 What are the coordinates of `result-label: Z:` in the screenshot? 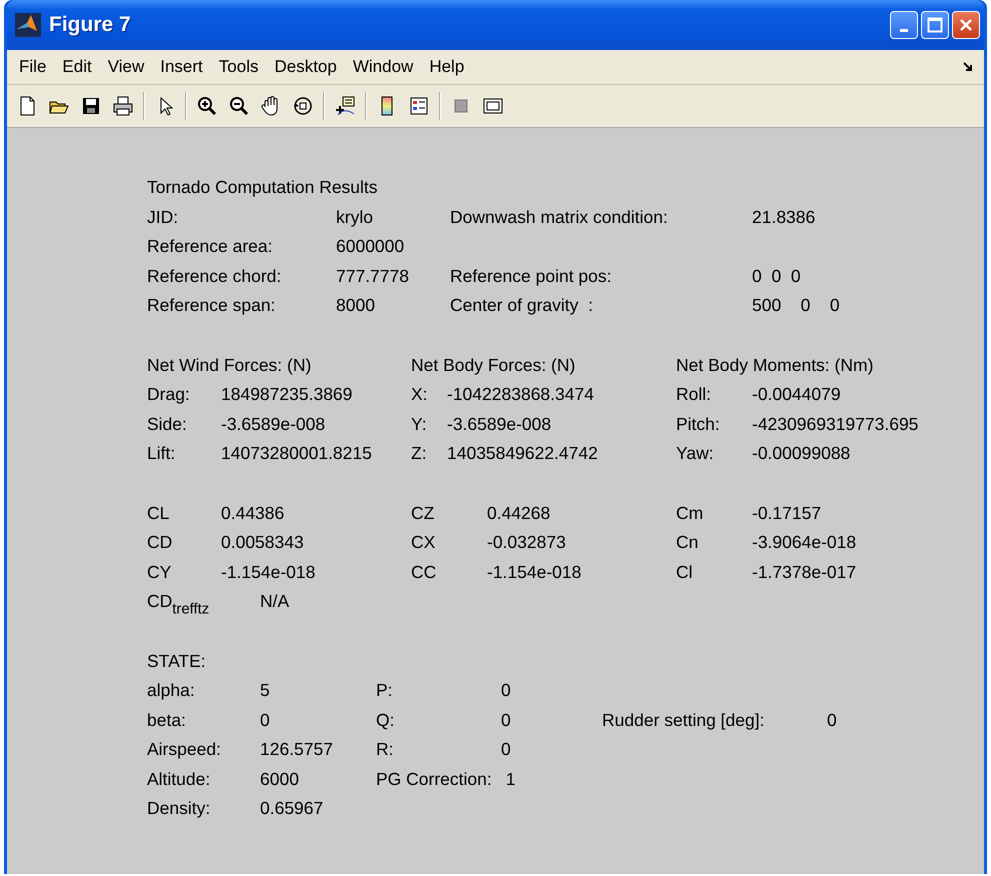 It's located at (419, 453).